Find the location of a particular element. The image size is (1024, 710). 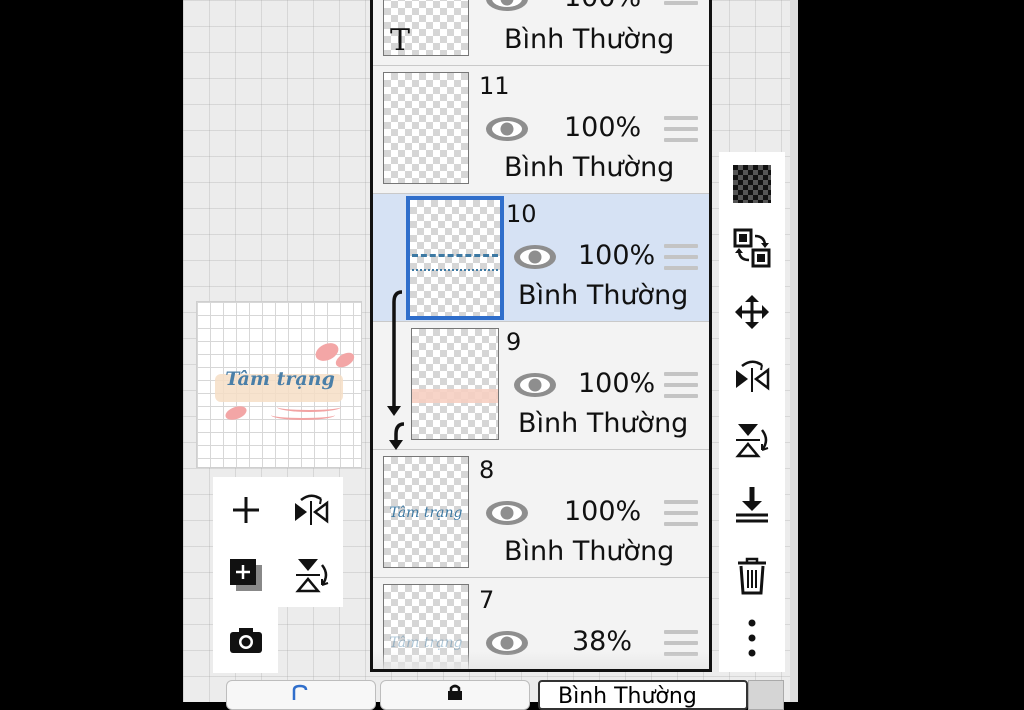

add-layer-copy-button is located at coordinates (245, 574).